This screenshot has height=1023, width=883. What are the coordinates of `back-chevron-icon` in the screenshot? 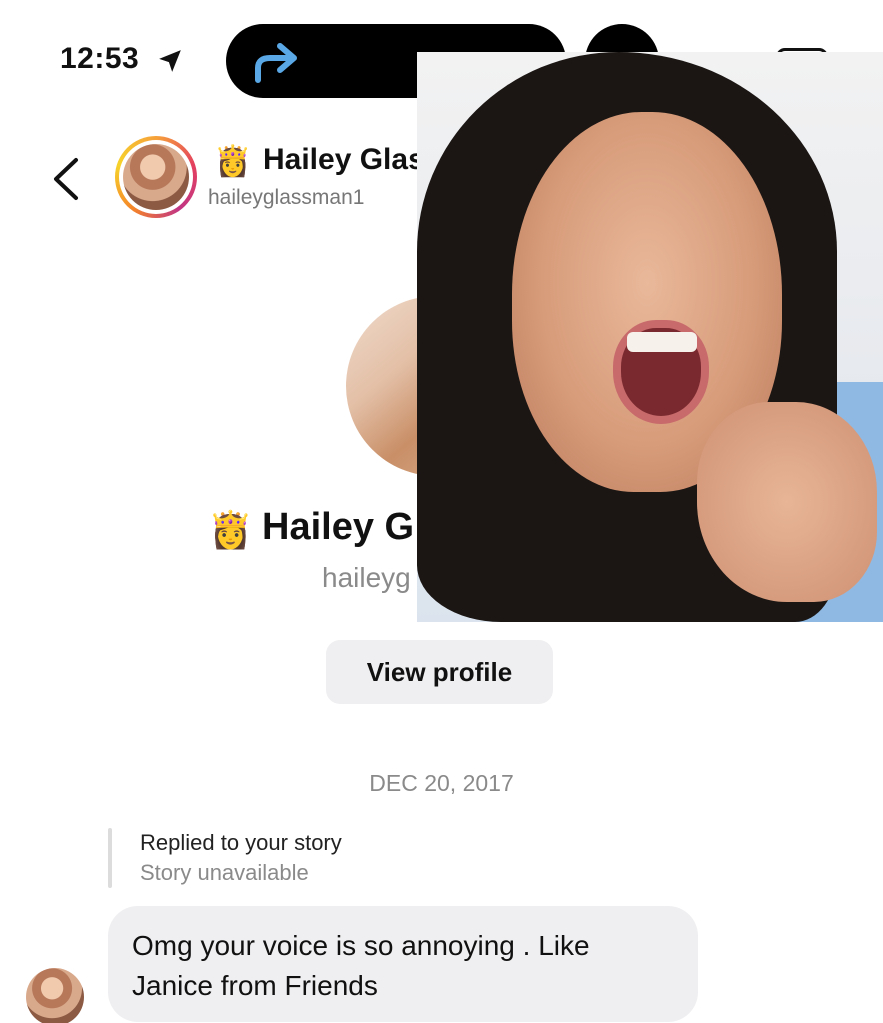 It's located at (65, 179).